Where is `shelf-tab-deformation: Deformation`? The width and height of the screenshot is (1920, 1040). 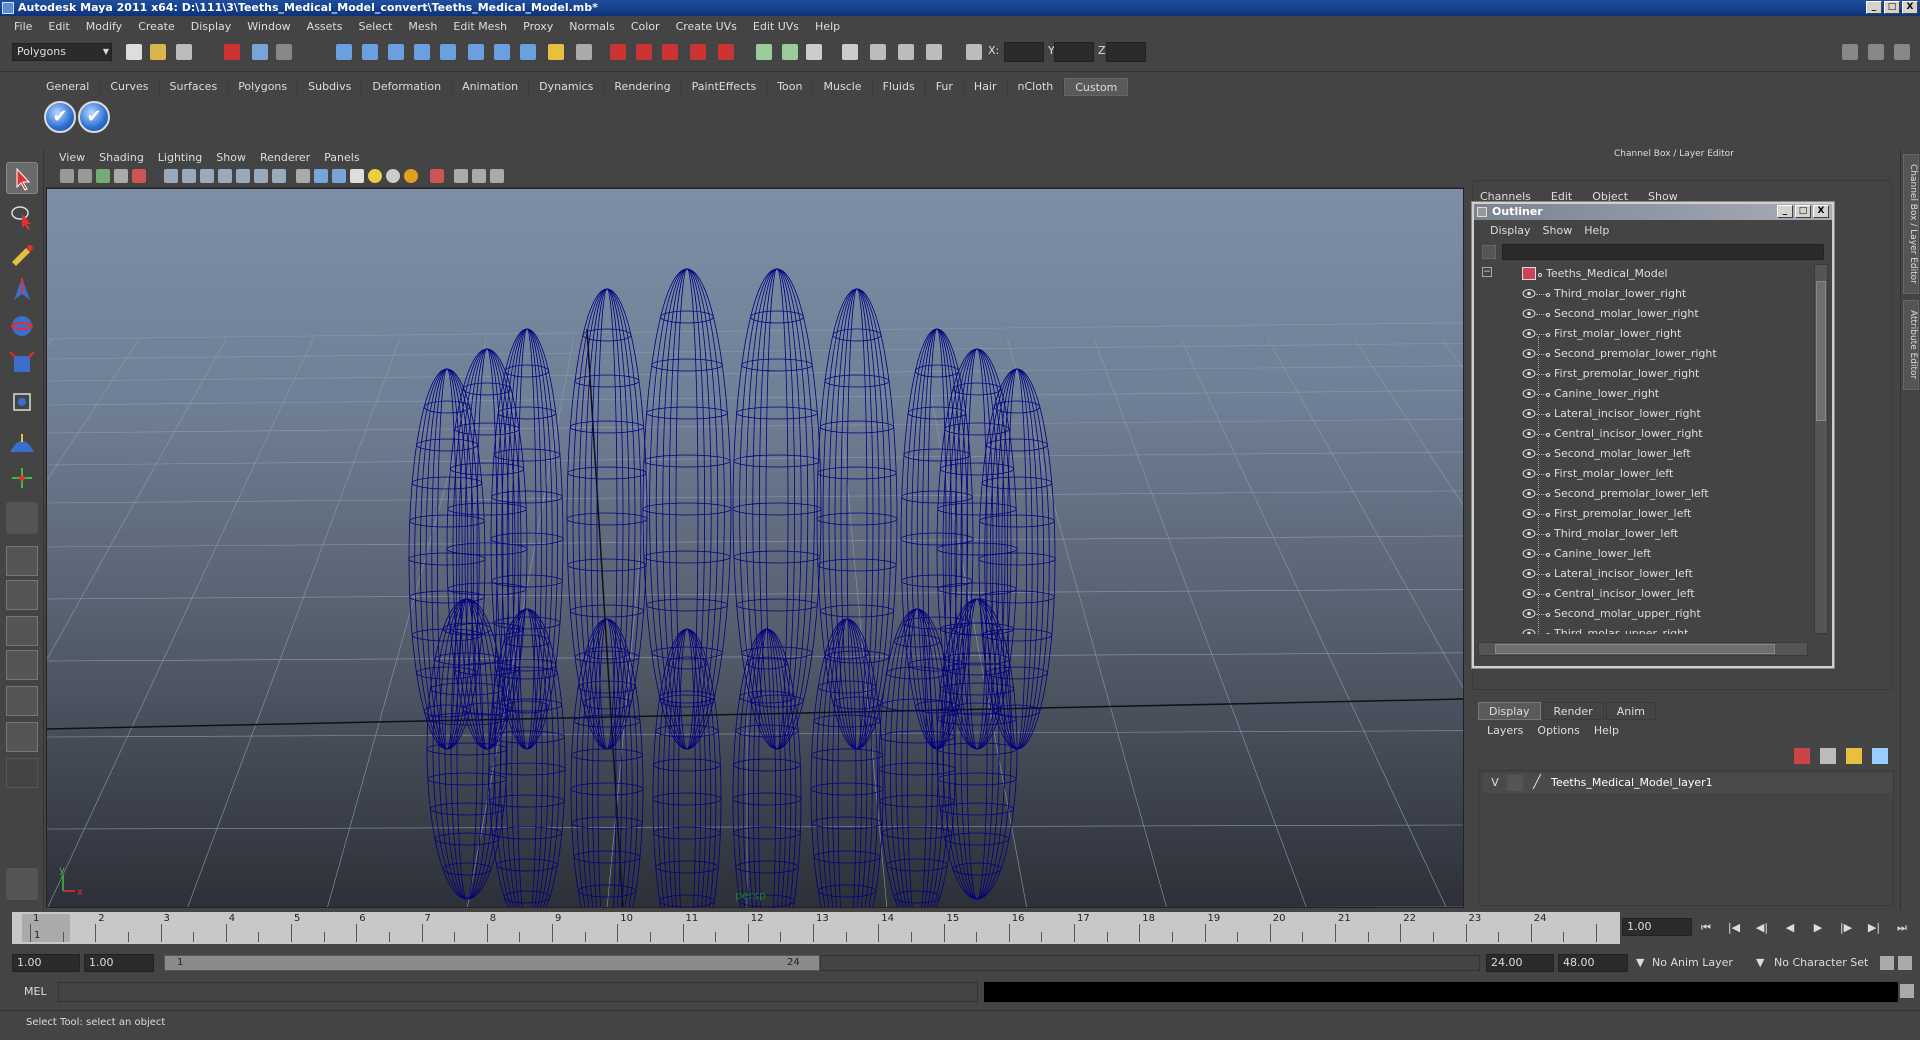 shelf-tab-deformation: Deformation is located at coordinates (407, 87).